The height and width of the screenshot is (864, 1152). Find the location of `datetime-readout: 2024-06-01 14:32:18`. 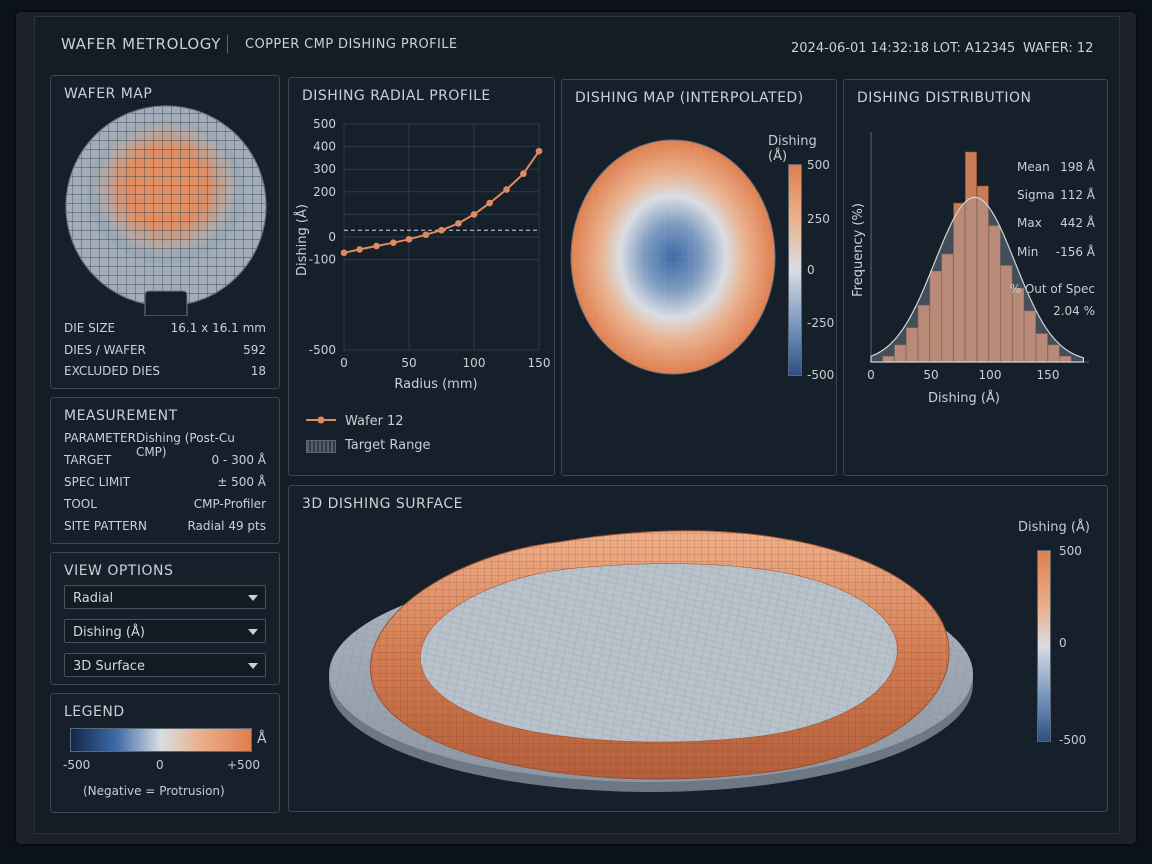

datetime-readout: 2024-06-01 14:32:18 is located at coordinates (860, 48).